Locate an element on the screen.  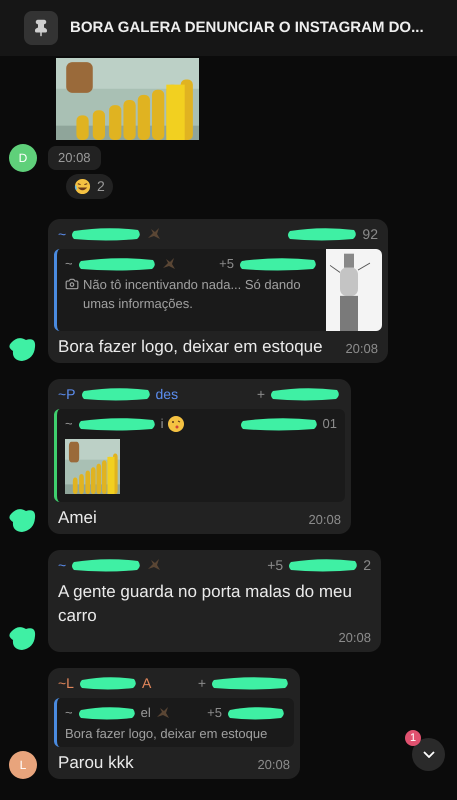
message-text: A gente guarda no porta malas do meu carro is located at coordinates (205, 604).